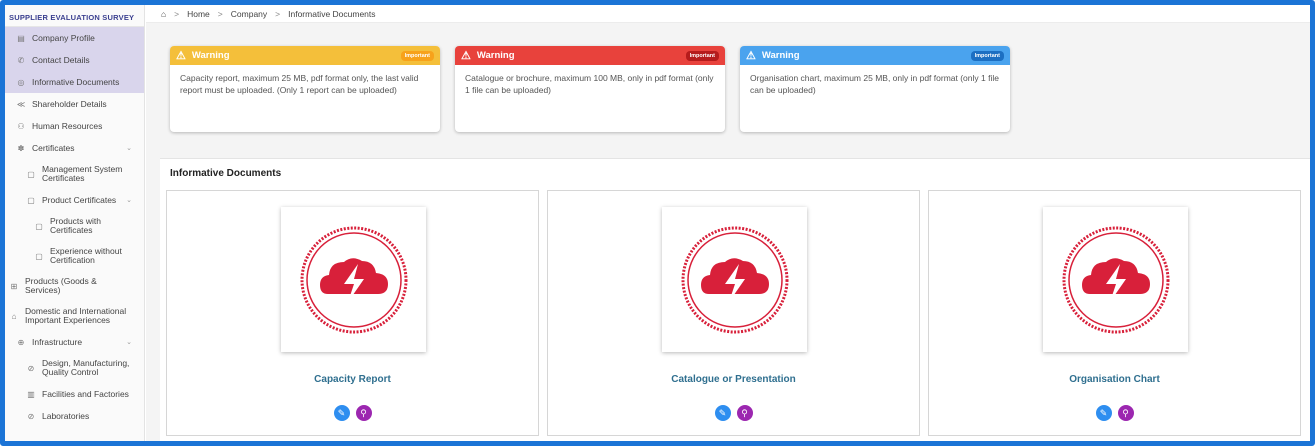 The width and height of the screenshot is (1315, 446). I want to click on sidebar-item-label: Contact Details, so click(61, 60).